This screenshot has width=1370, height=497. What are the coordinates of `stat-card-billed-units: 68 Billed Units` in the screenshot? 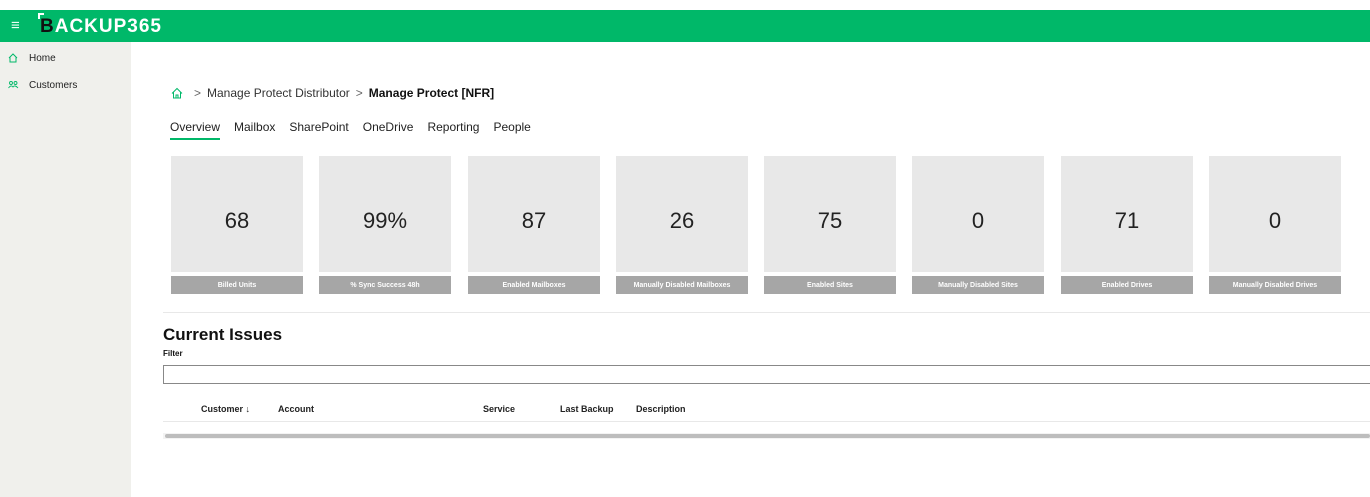 It's located at (237, 225).